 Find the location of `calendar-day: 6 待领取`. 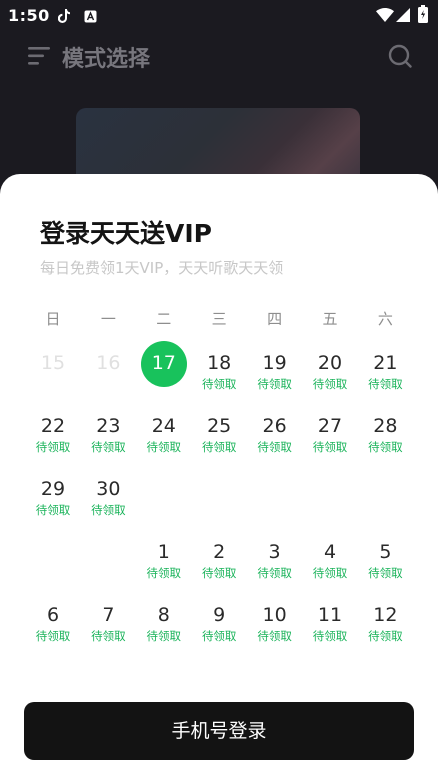

calendar-day: 6 待领取 is located at coordinates (53, 632).